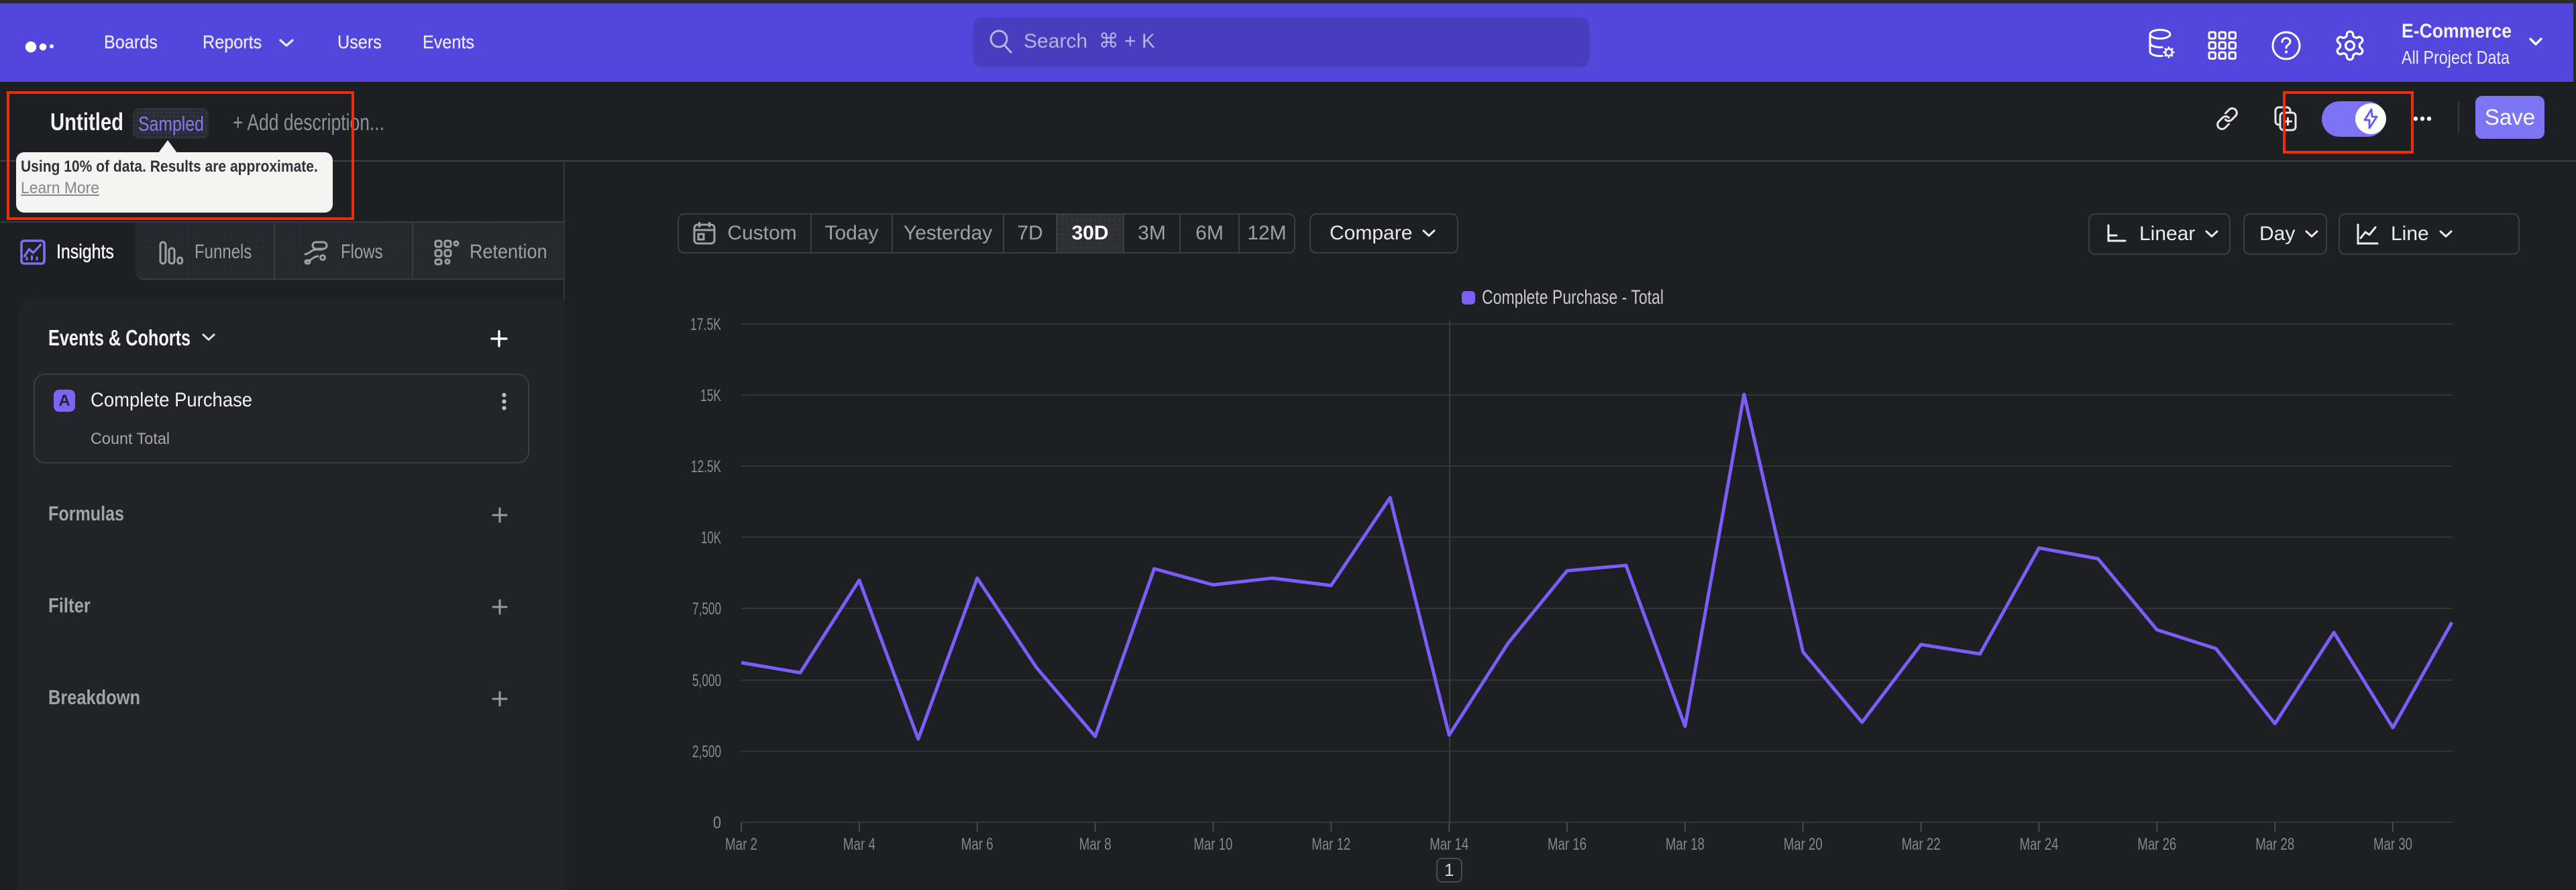 The width and height of the screenshot is (2576, 890). Describe the element at coordinates (711, 538) in the screenshot. I see `svg-text: 10K` at that location.